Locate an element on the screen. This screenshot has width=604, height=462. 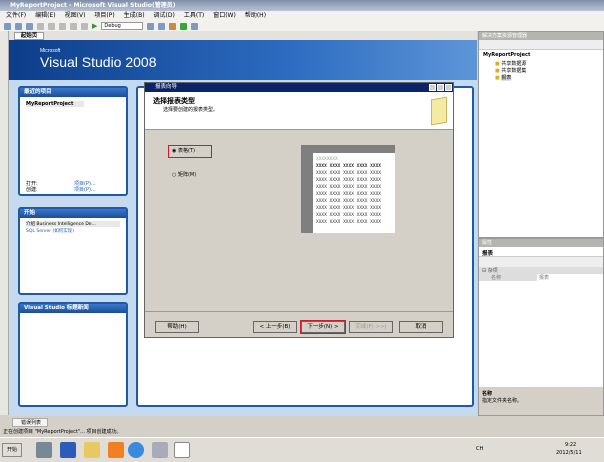
menu-debug: 调试(D) is located at coordinates (164, 16).